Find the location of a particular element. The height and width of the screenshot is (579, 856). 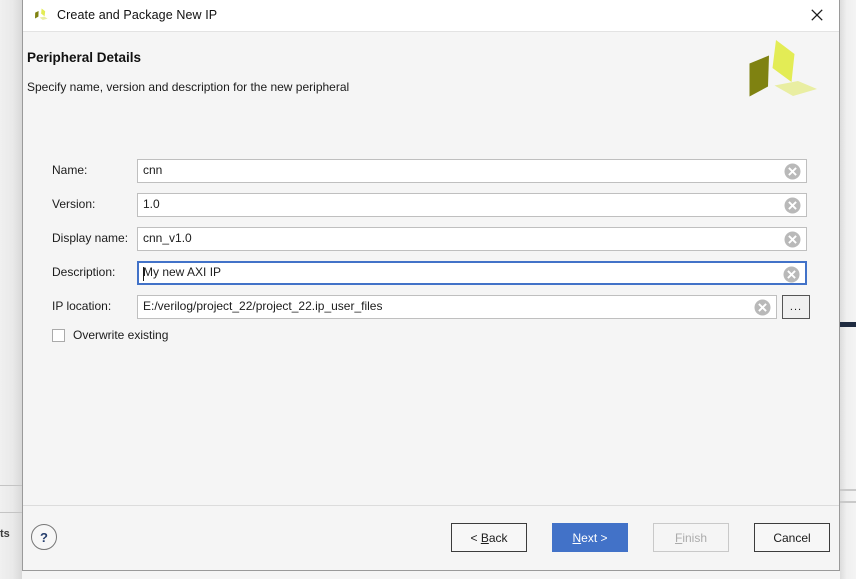

finish-label-post: inish is located at coordinates (695, 537).